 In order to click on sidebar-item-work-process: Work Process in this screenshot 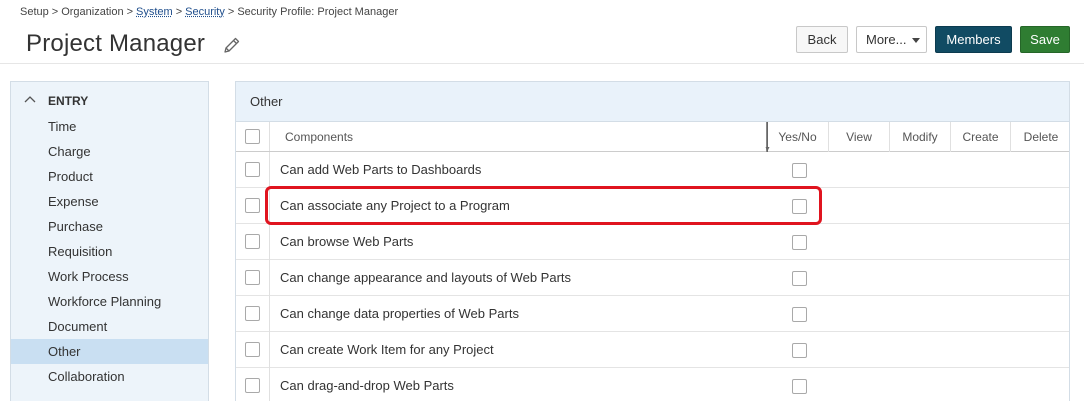, I will do `click(109, 276)`.